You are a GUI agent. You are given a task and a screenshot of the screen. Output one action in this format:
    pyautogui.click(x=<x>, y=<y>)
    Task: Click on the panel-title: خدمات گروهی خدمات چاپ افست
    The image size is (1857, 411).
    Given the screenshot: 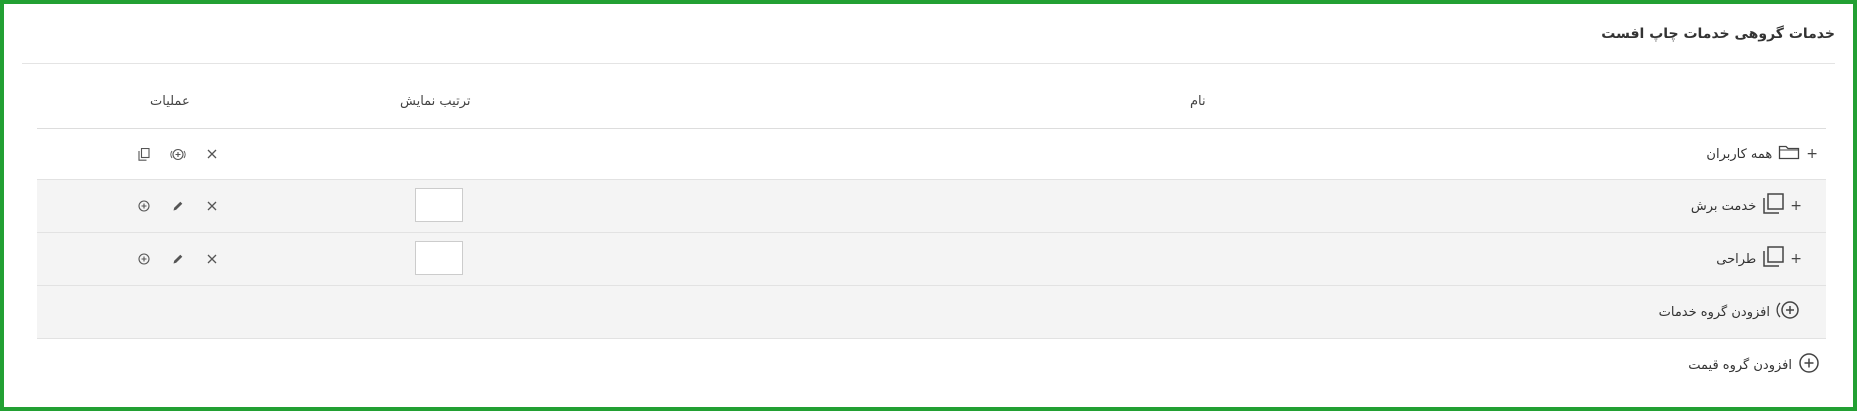 What is the action you would take?
    pyautogui.click(x=1718, y=34)
    